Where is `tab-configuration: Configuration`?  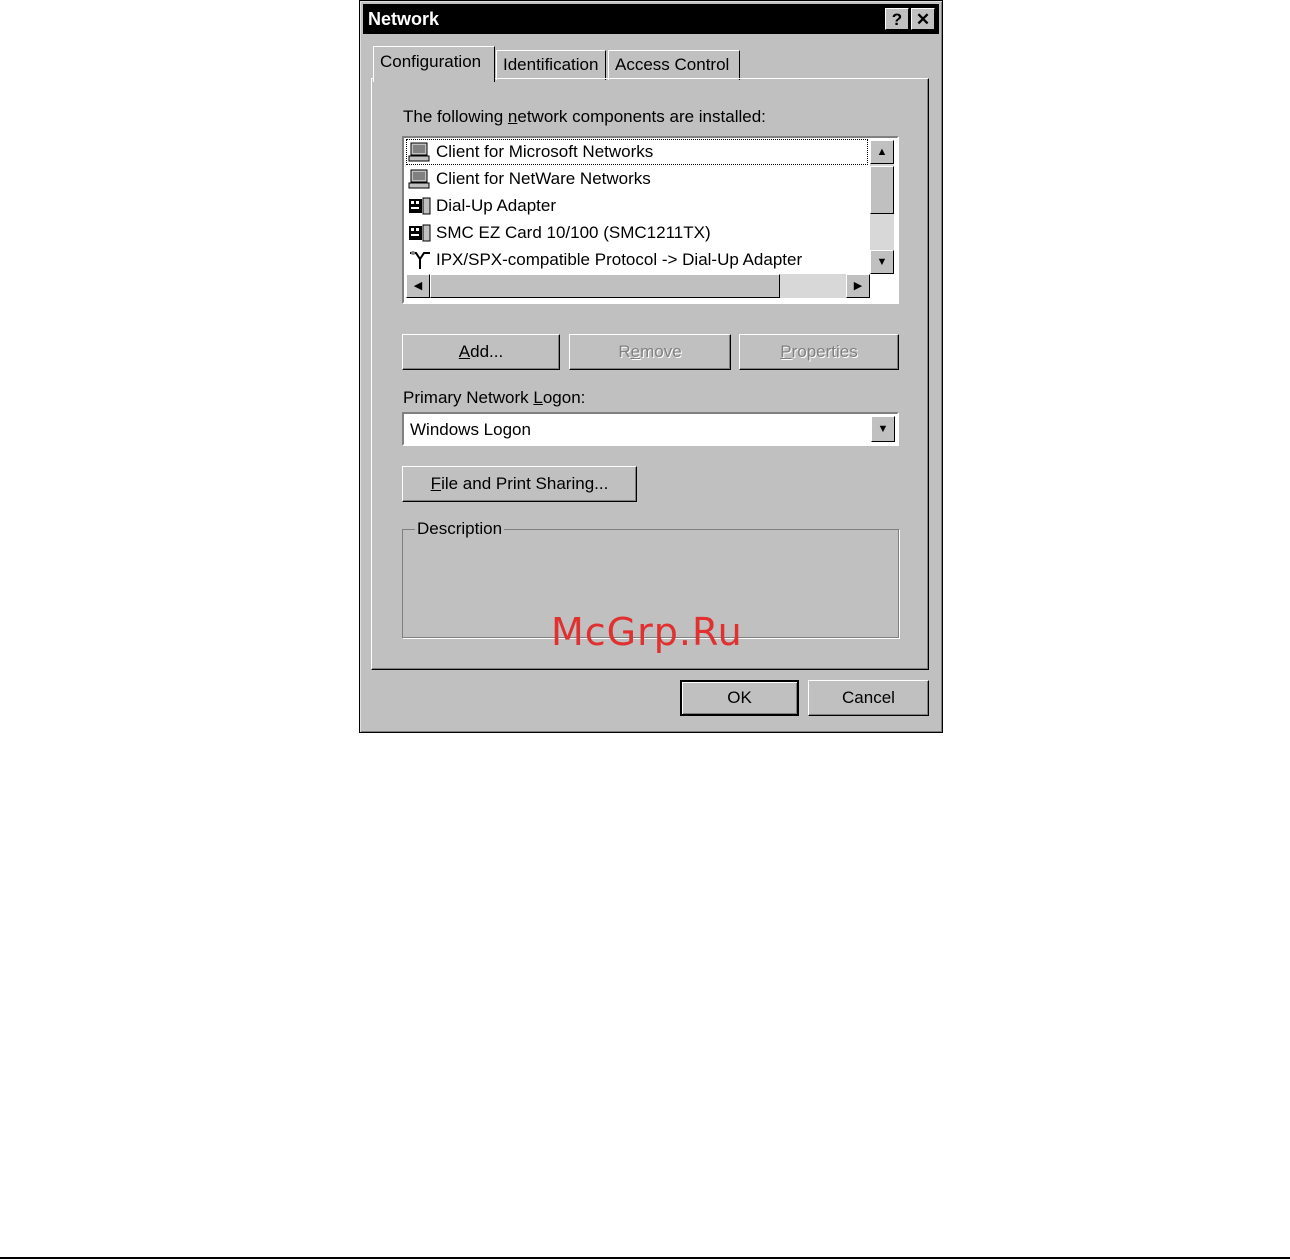
tab-configuration: Configuration is located at coordinates (434, 64).